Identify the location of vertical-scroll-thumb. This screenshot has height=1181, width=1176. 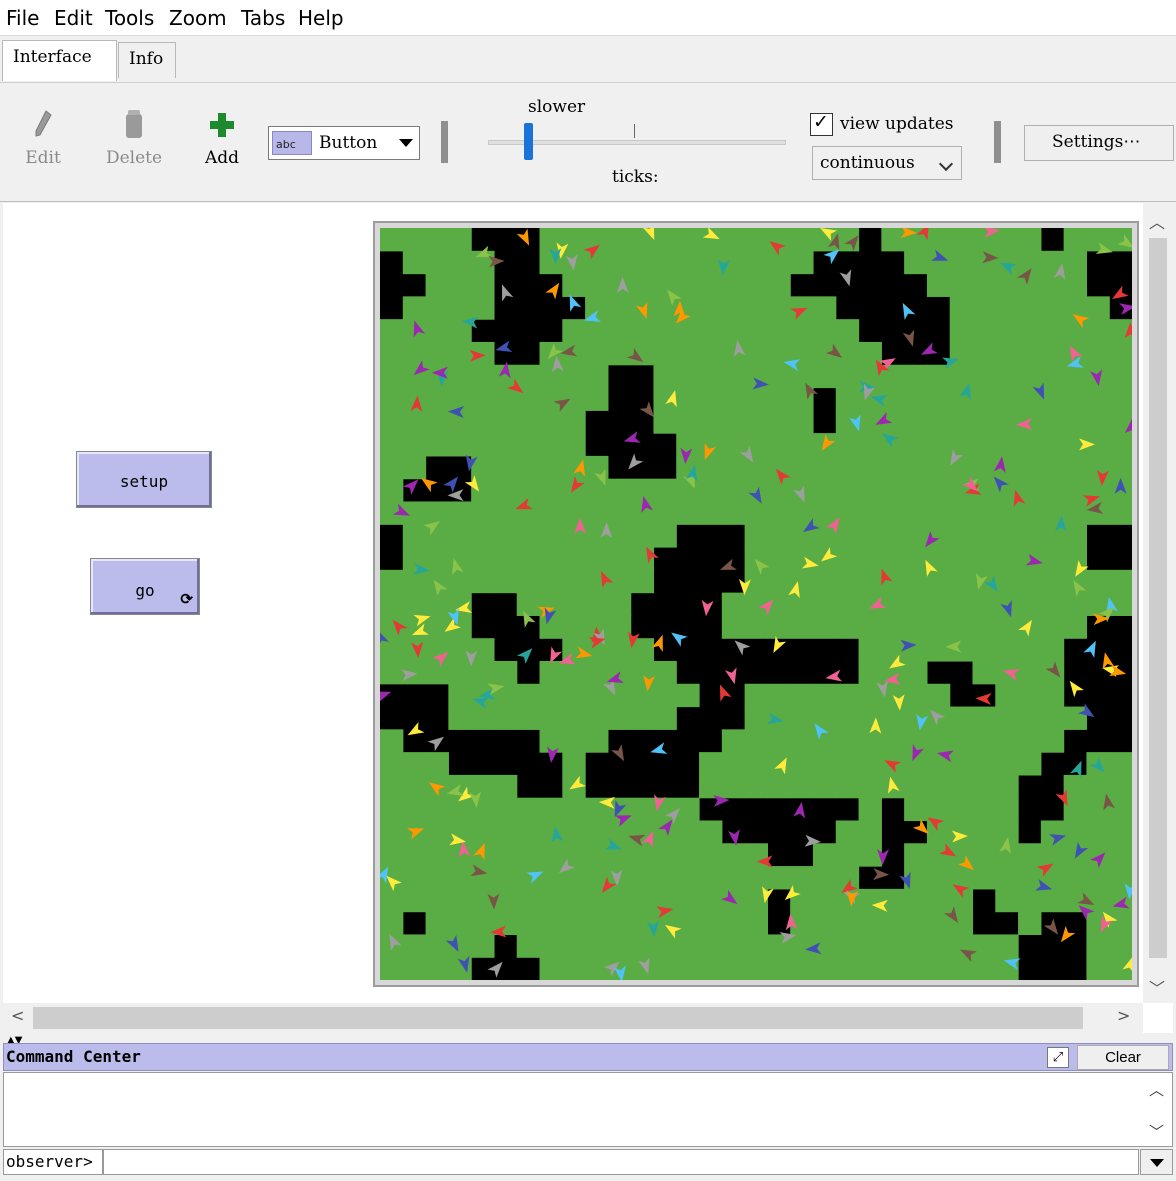
(1158, 598).